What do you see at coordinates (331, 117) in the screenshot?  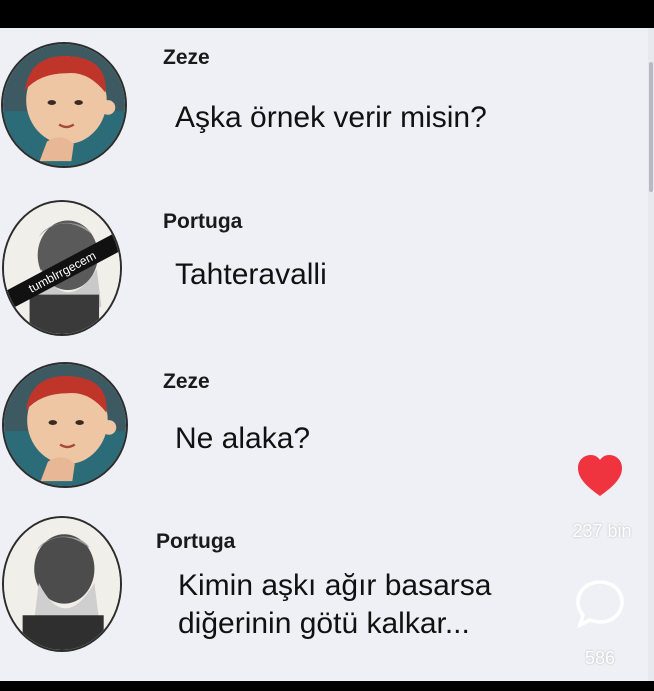 I see `message-text: Aşka örnek verir misin?` at bounding box center [331, 117].